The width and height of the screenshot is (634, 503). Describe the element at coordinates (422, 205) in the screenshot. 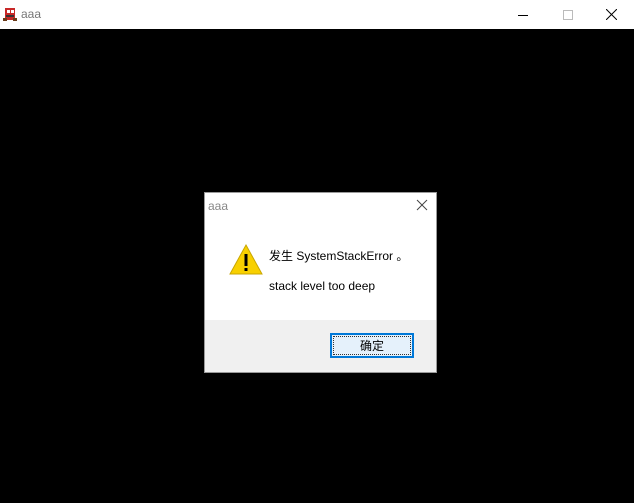

I see `dialog-close-icon` at that location.